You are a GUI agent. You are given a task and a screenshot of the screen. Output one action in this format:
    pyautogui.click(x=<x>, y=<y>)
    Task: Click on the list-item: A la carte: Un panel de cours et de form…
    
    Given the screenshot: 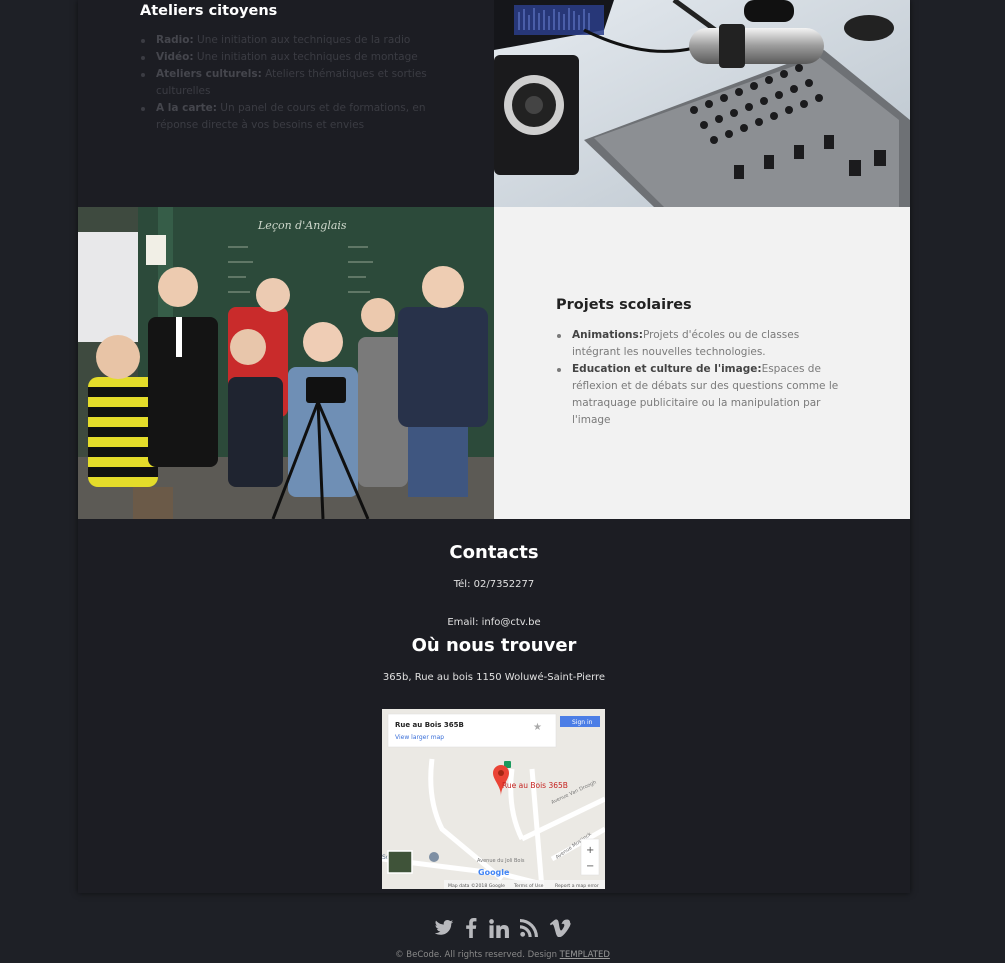 What is the action you would take?
    pyautogui.click(x=285, y=117)
    